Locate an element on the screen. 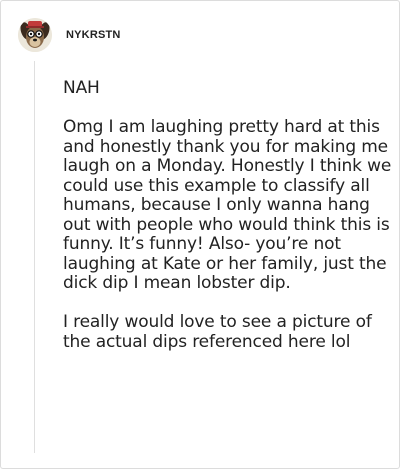 This screenshot has height=469, width=400. comment-header: NYKRSTN is located at coordinates (69, 35).